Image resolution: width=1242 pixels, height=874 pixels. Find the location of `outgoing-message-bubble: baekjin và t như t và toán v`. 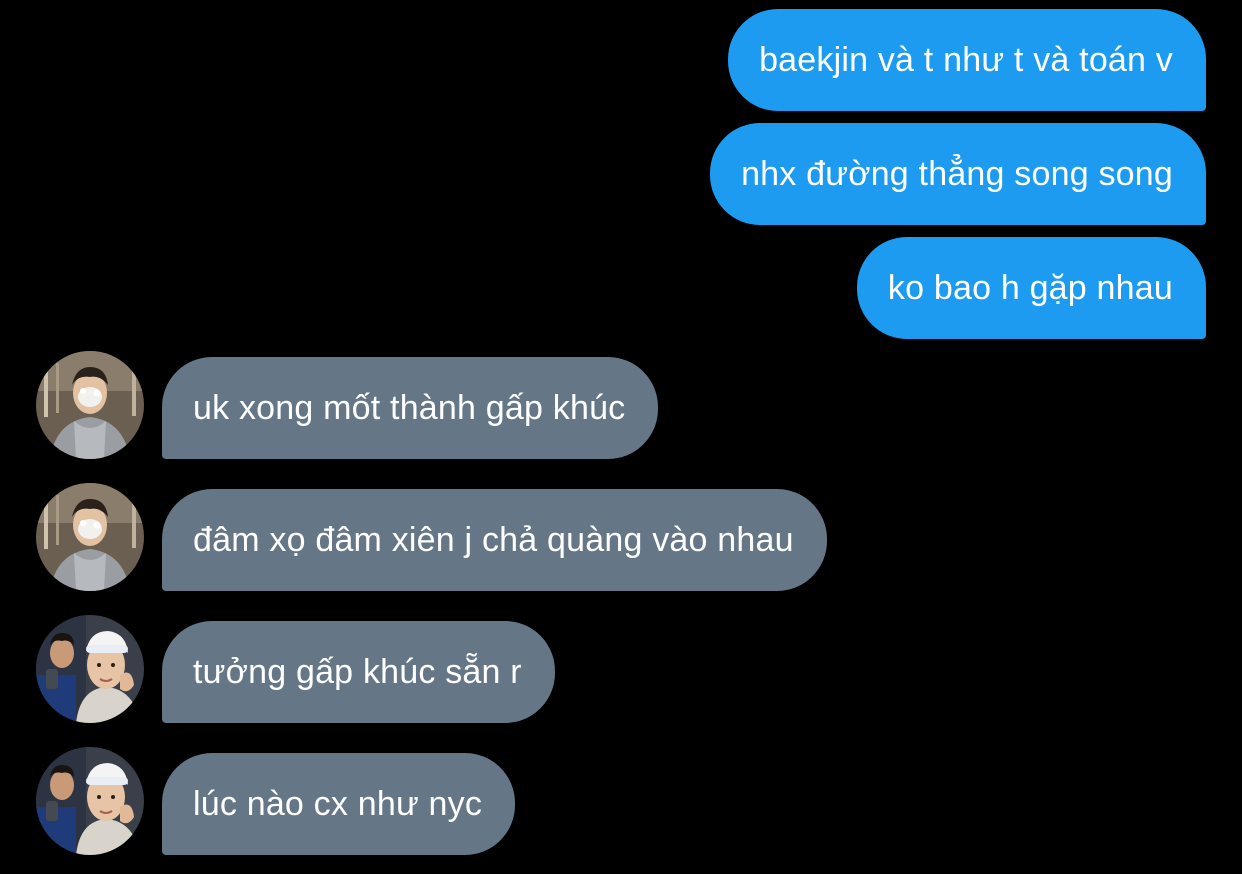

outgoing-message-bubble: baekjin và t như t và toán v is located at coordinates (967, 60).